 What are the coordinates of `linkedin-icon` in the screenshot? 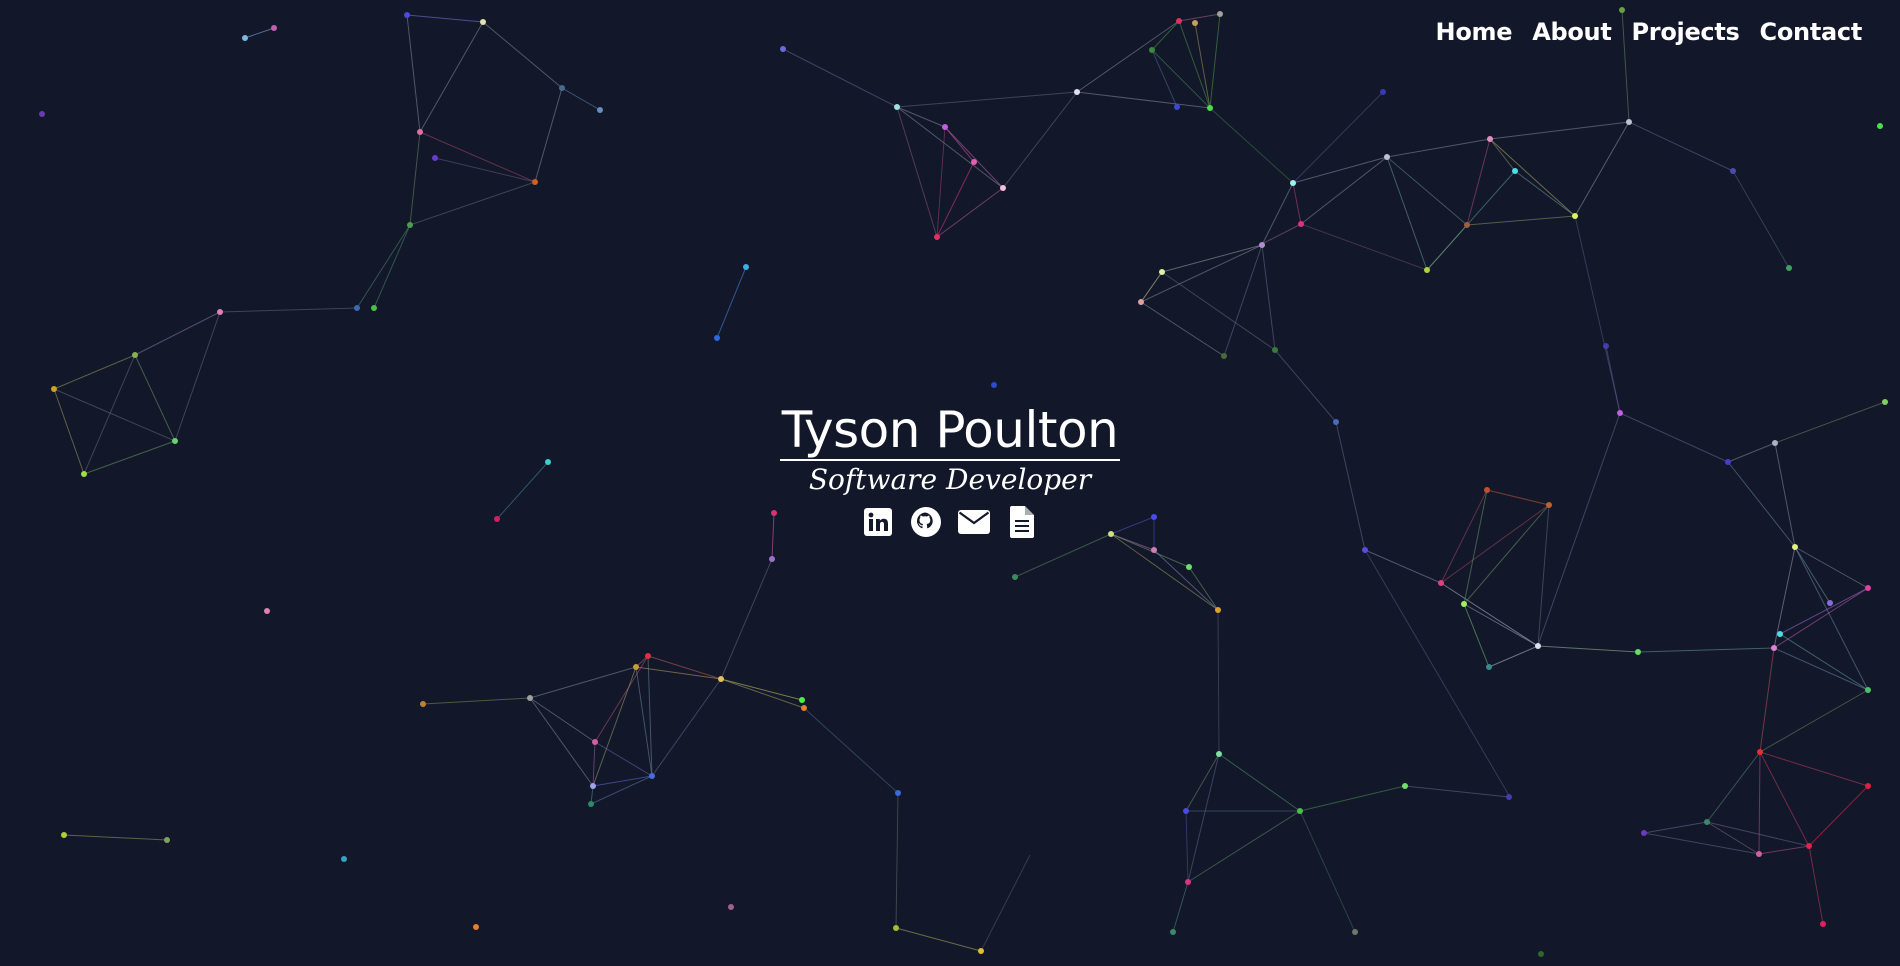 It's located at (878, 522).